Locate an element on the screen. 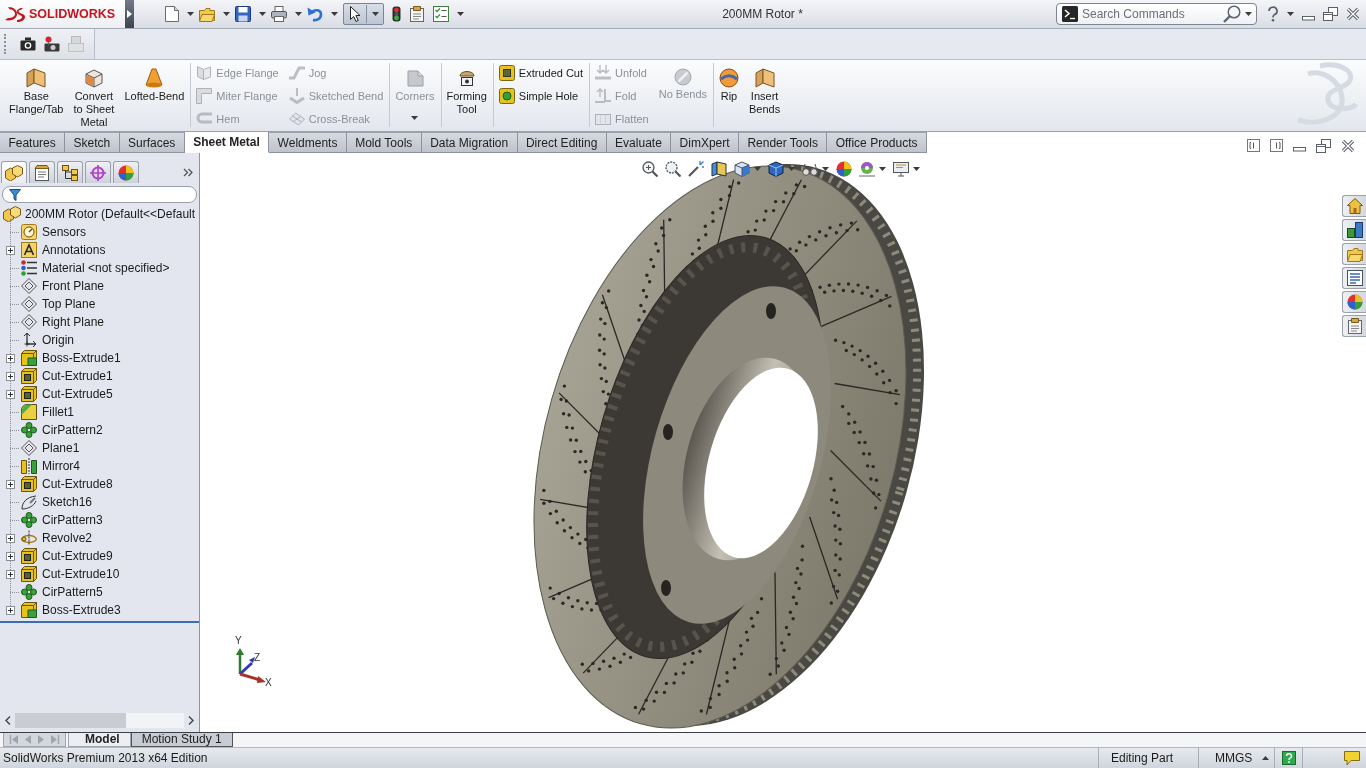 The image size is (1366, 768). page-icon is located at coordinates (172, 14).